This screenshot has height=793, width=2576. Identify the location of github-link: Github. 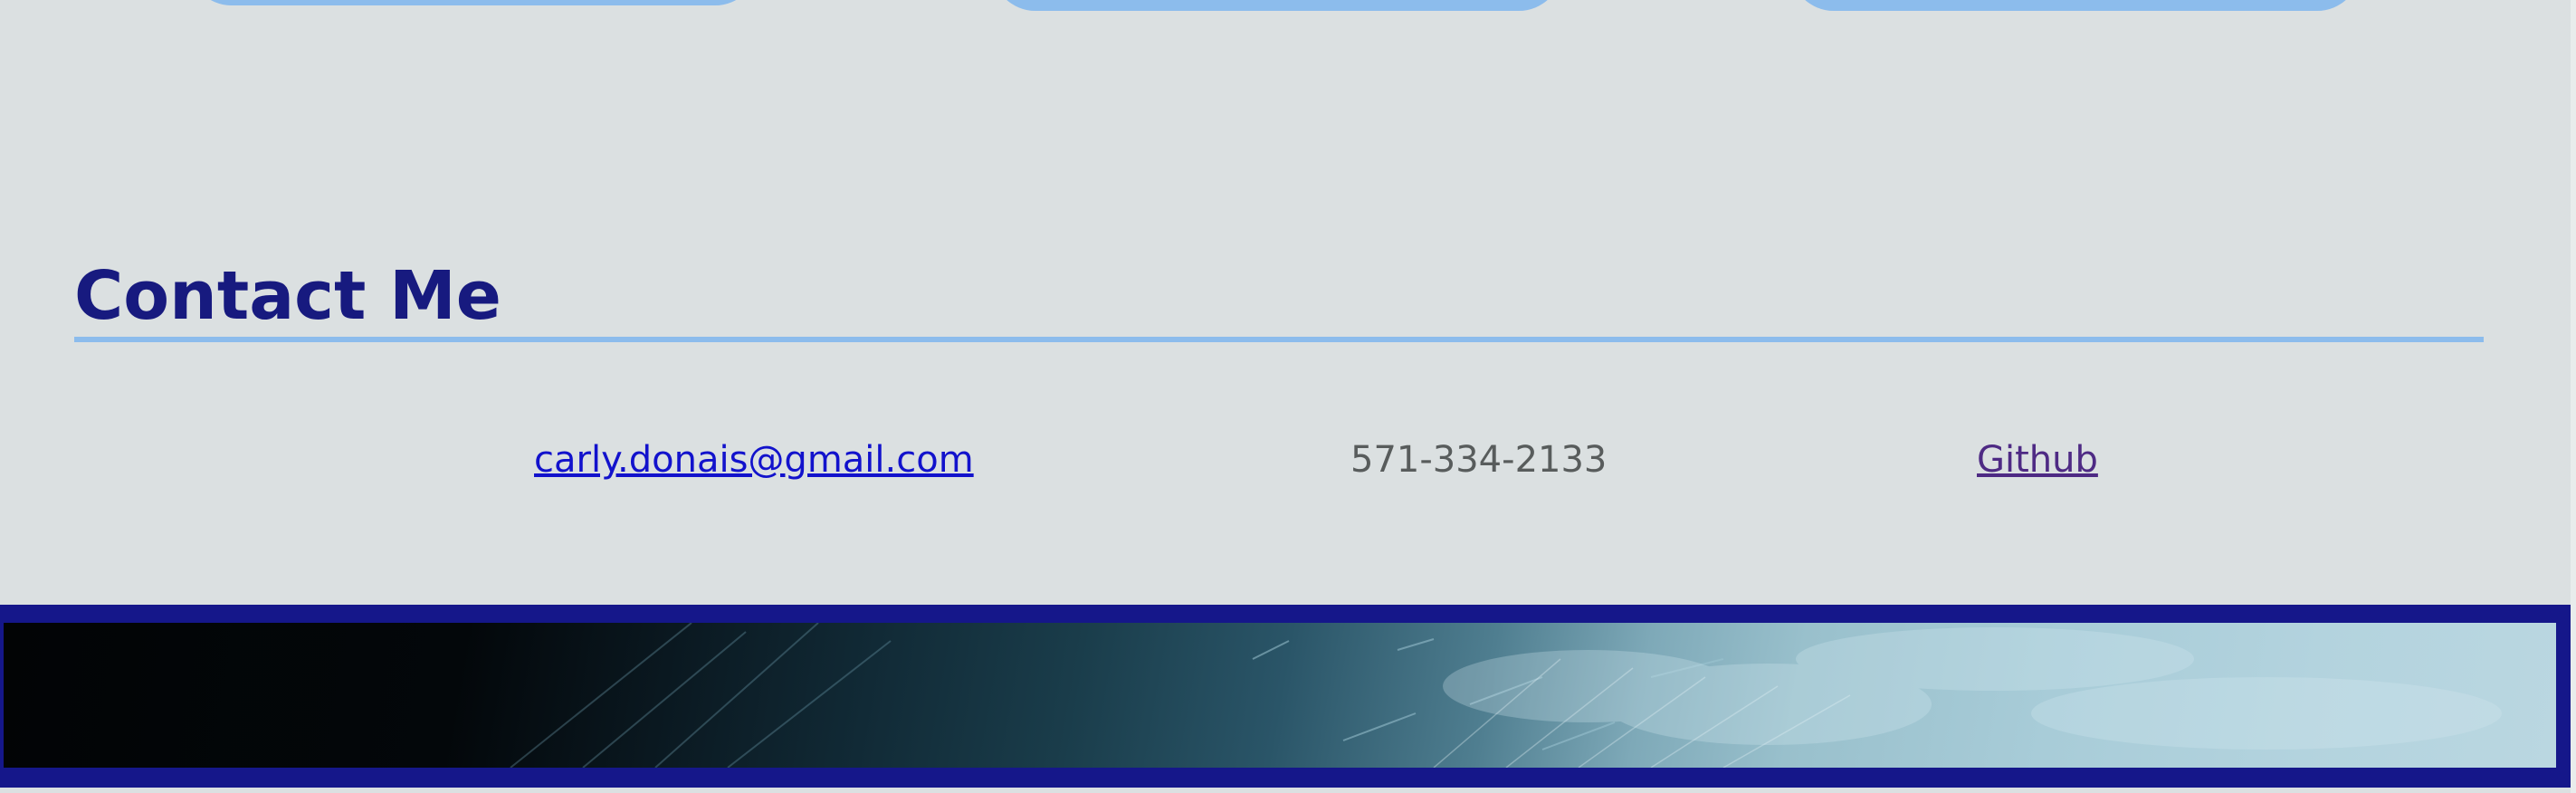
(2037, 460).